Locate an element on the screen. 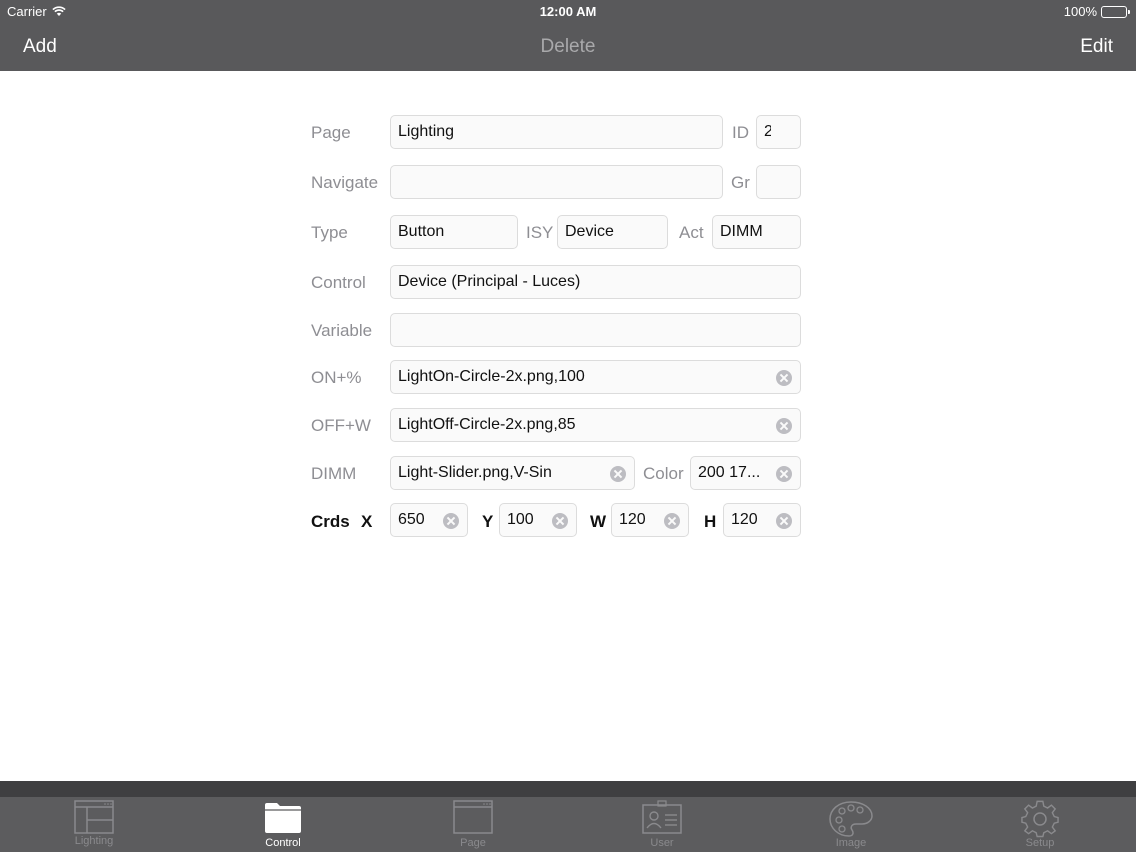  color-label: Color is located at coordinates (663, 473).